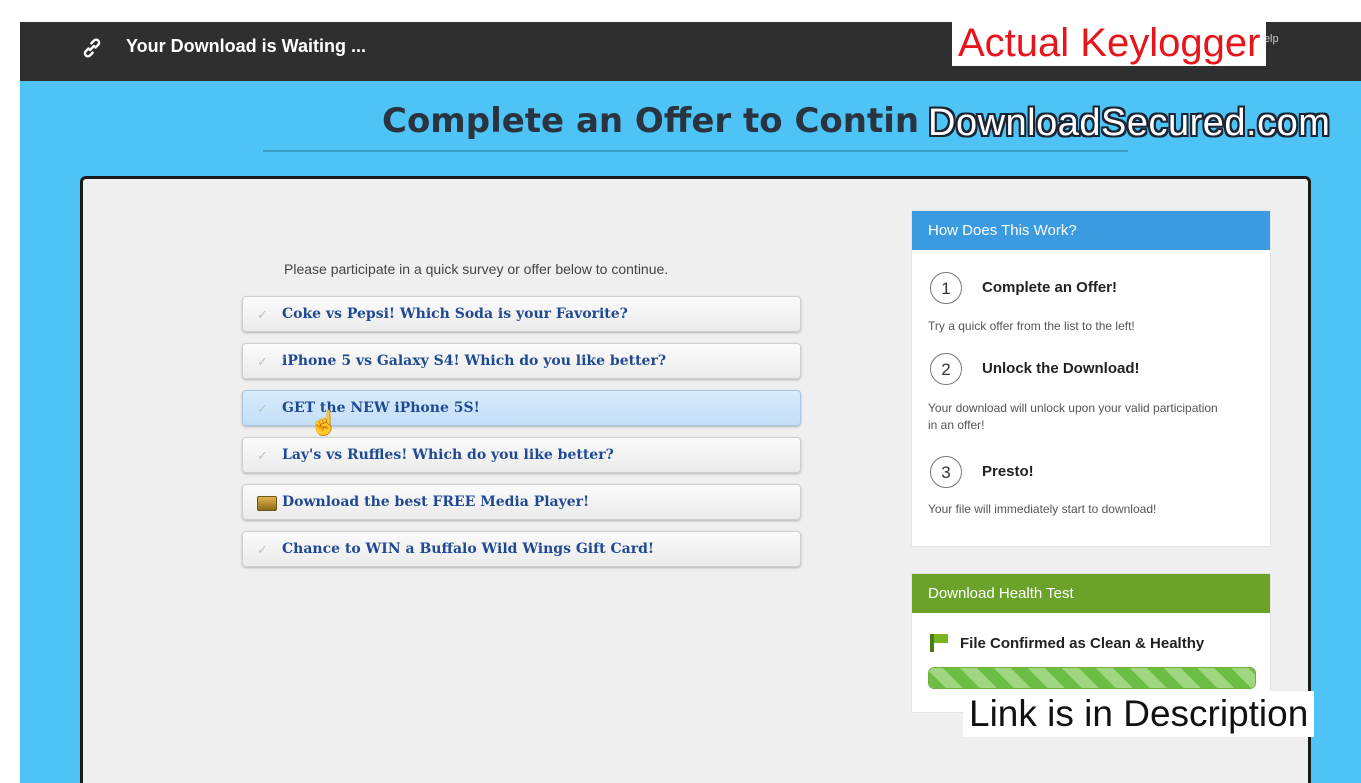 The image size is (1361, 783). Describe the element at coordinates (1129, 123) in the screenshot. I see `watermark-domain: DownloadSecured.com` at that location.